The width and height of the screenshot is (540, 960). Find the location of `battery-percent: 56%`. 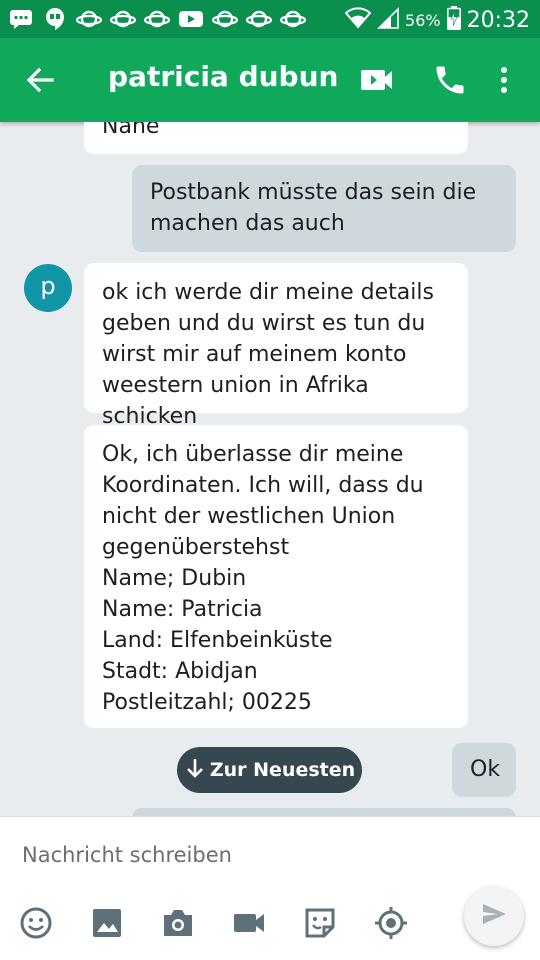

battery-percent: 56% is located at coordinates (423, 20).